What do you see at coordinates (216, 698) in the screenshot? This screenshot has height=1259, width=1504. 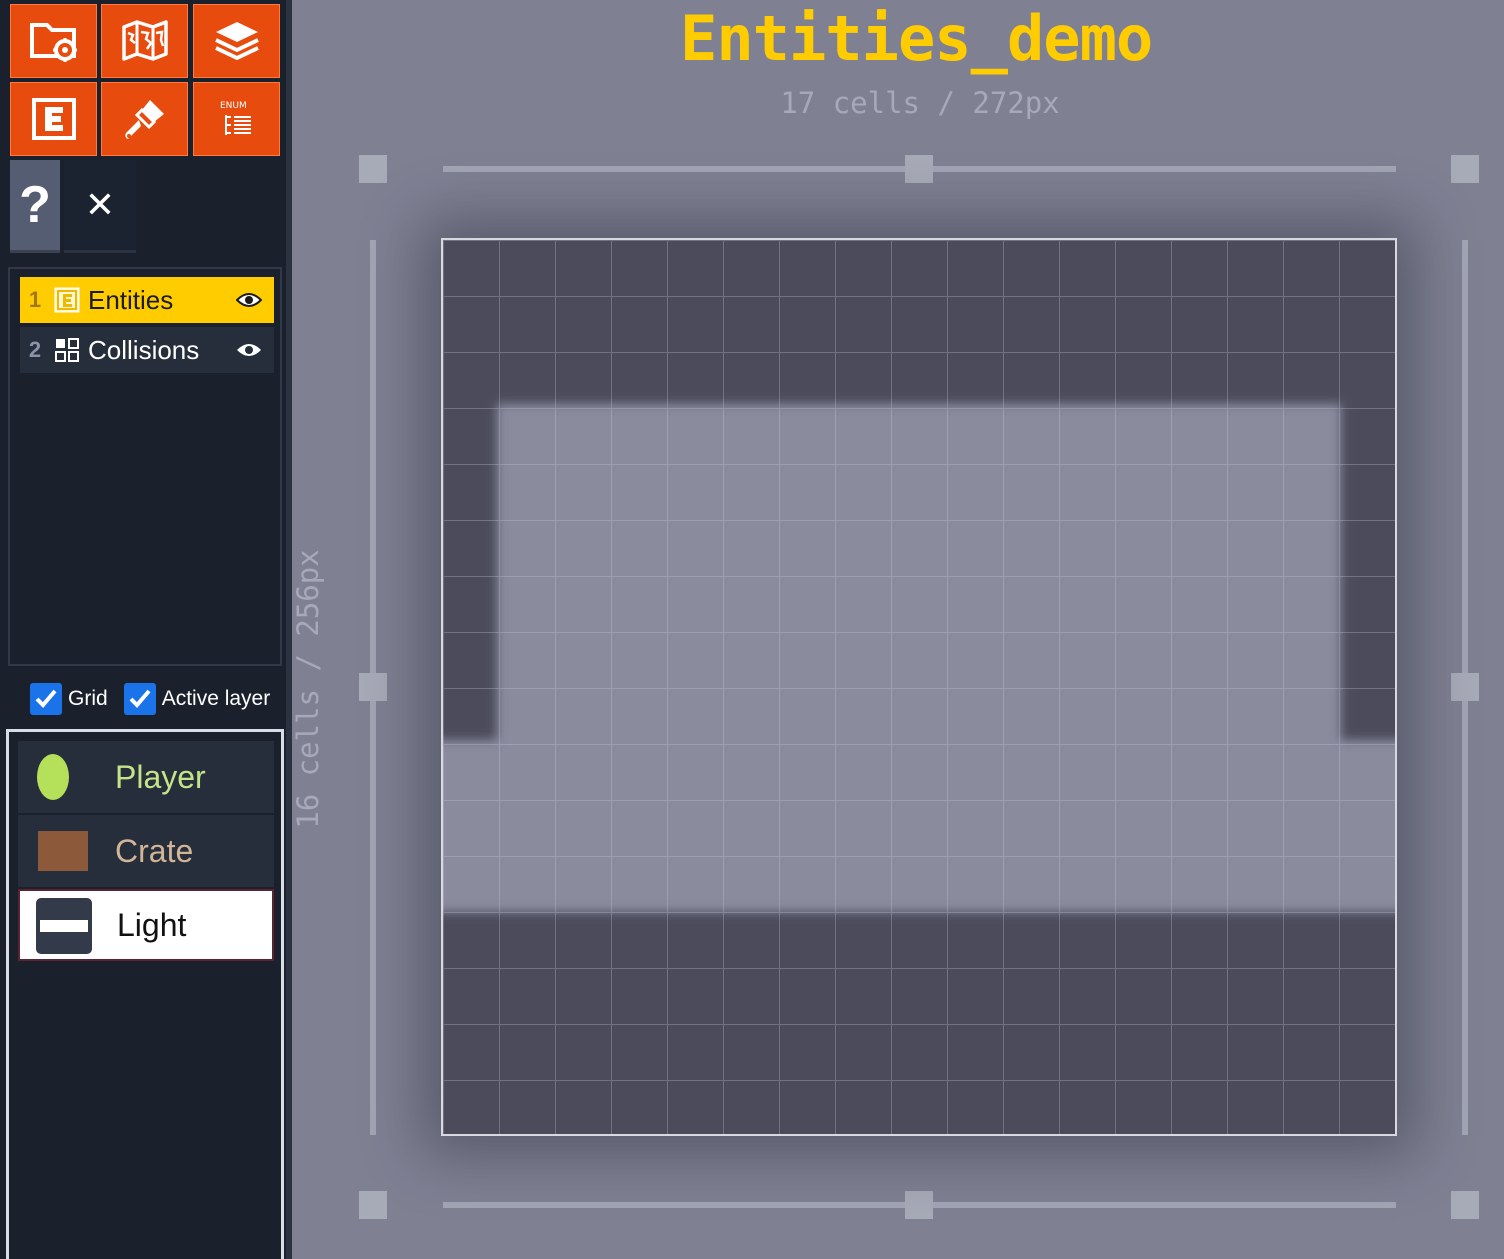 I see `active-layer-label: Active layer` at bounding box center [216, 698].